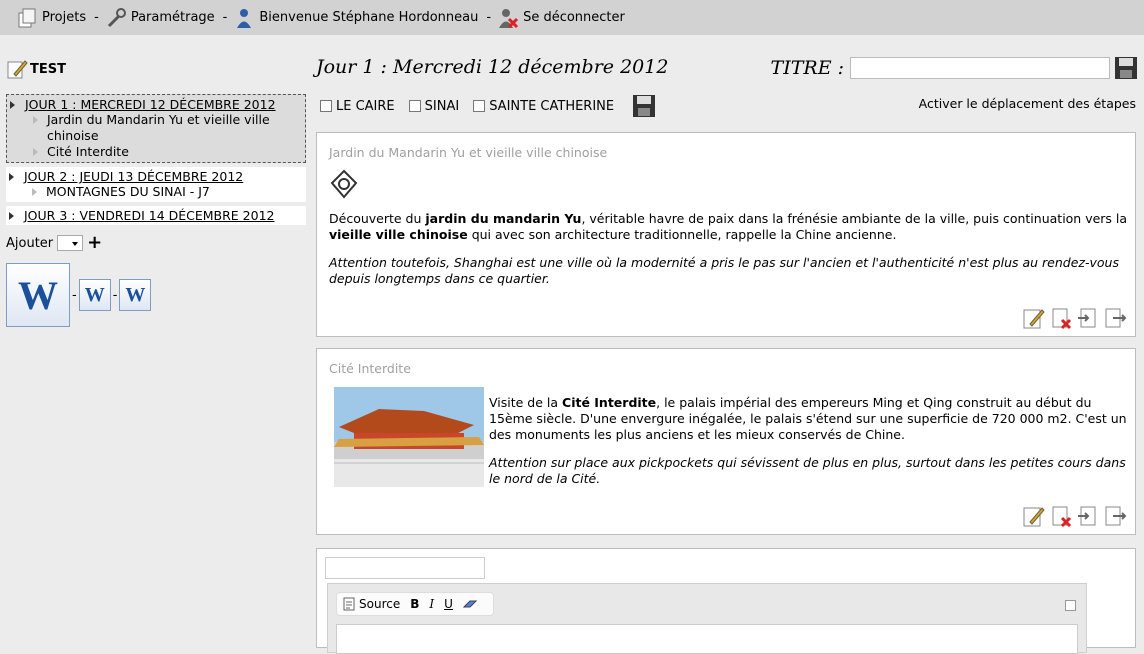 This screenshot has height=654, width=1144. Describe the element at coordinates (94, 243) in the screenshot. I see `add-plus-button: +` at that location.